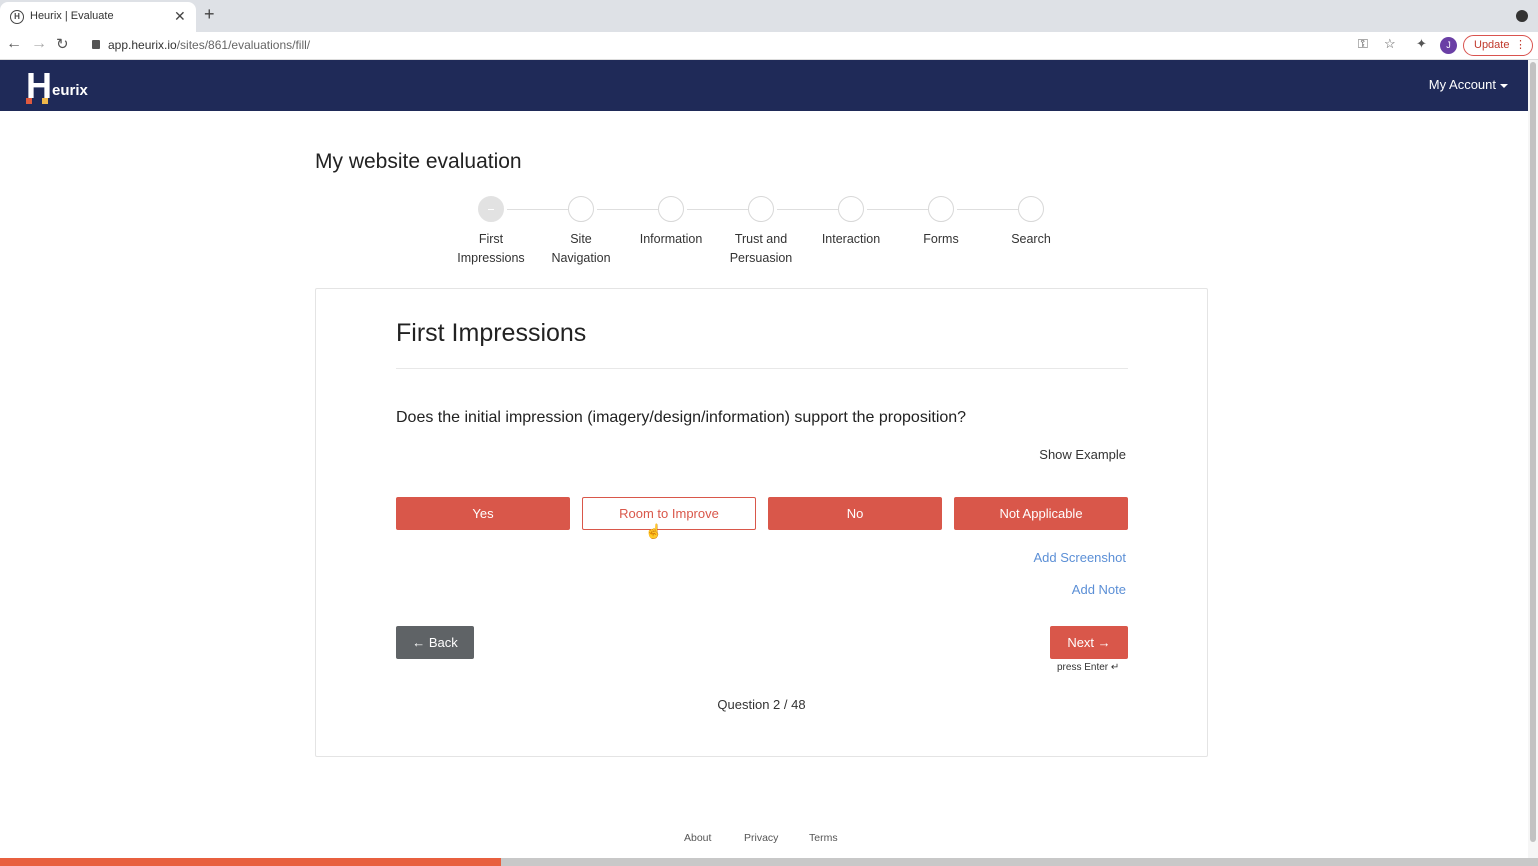  I want to click on extensions-icon: ✦, so click(1421, 44).